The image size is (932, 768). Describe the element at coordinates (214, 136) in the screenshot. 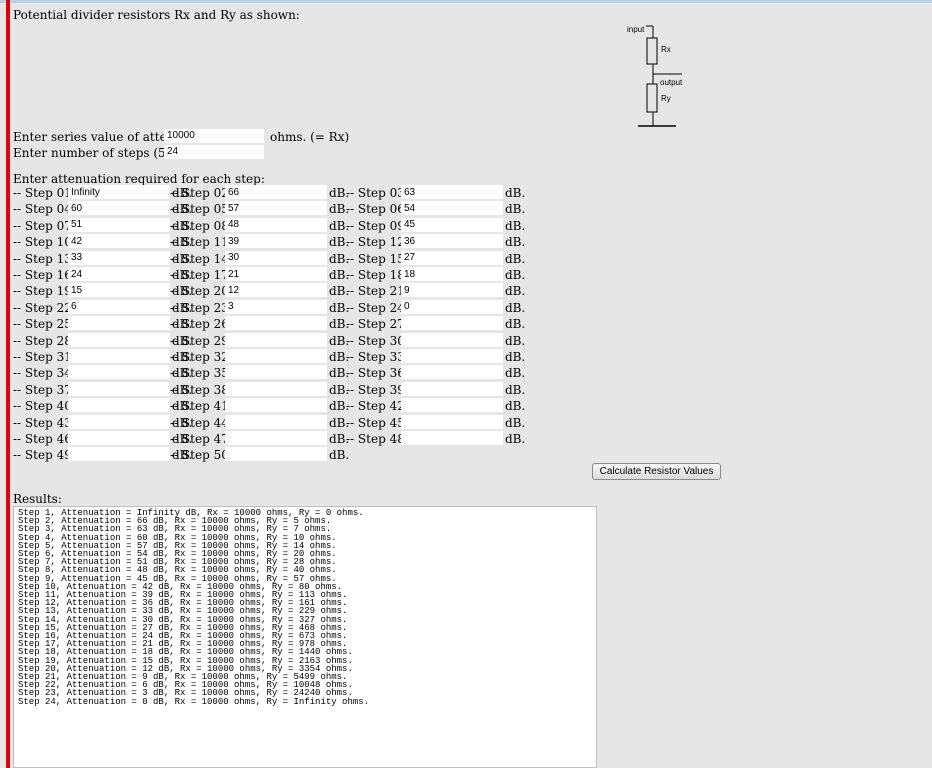

I see `series-value-input` at that location.